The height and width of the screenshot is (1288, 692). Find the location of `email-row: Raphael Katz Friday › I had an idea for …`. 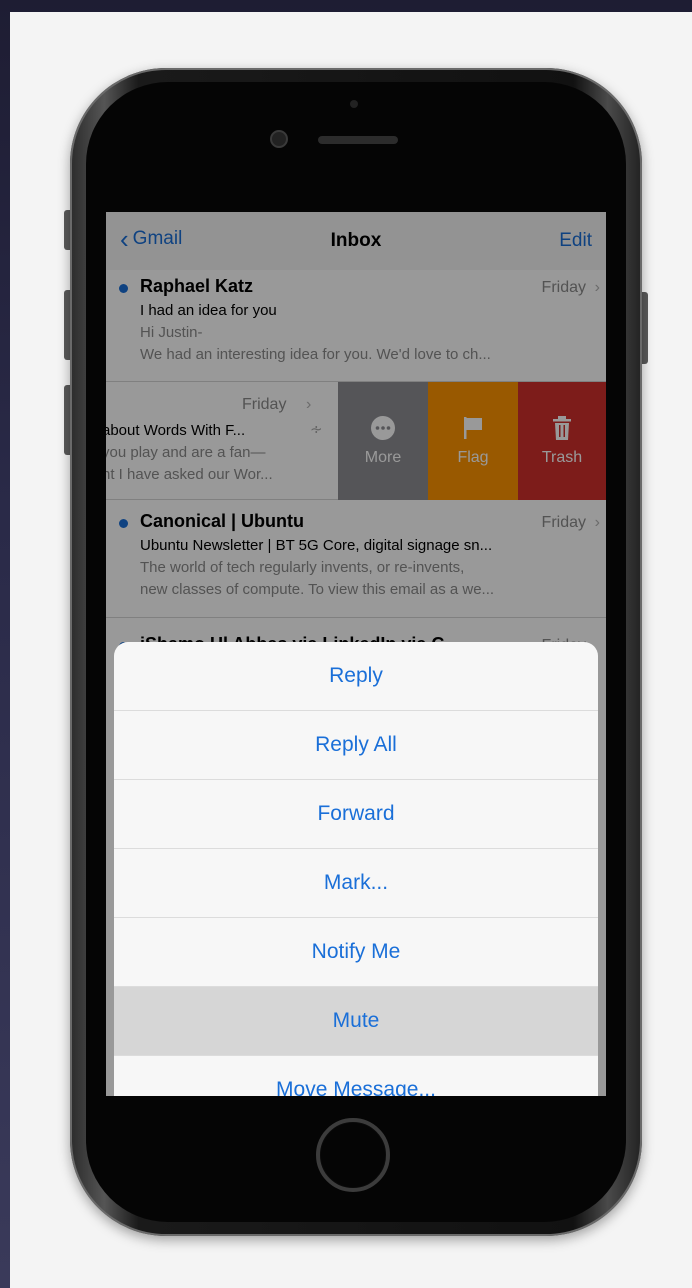

email-row: Raphael Katz Friday › I had an idea for … is located at coordinates (356, 326).